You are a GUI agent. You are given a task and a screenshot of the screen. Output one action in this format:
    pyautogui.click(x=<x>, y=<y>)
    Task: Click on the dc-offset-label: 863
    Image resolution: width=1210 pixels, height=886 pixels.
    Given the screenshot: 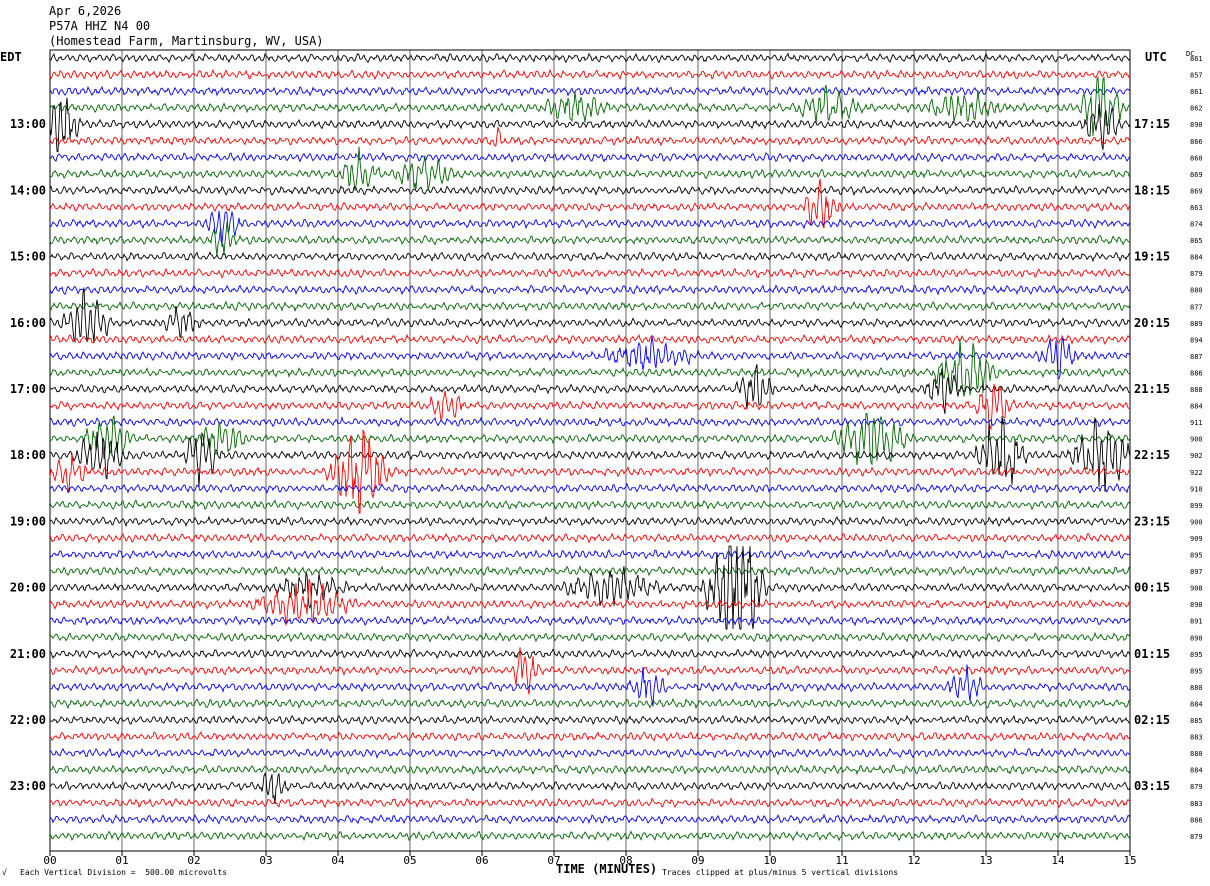 What is the action you would take?
    pyautogui.click(x=1196, y=208)
    